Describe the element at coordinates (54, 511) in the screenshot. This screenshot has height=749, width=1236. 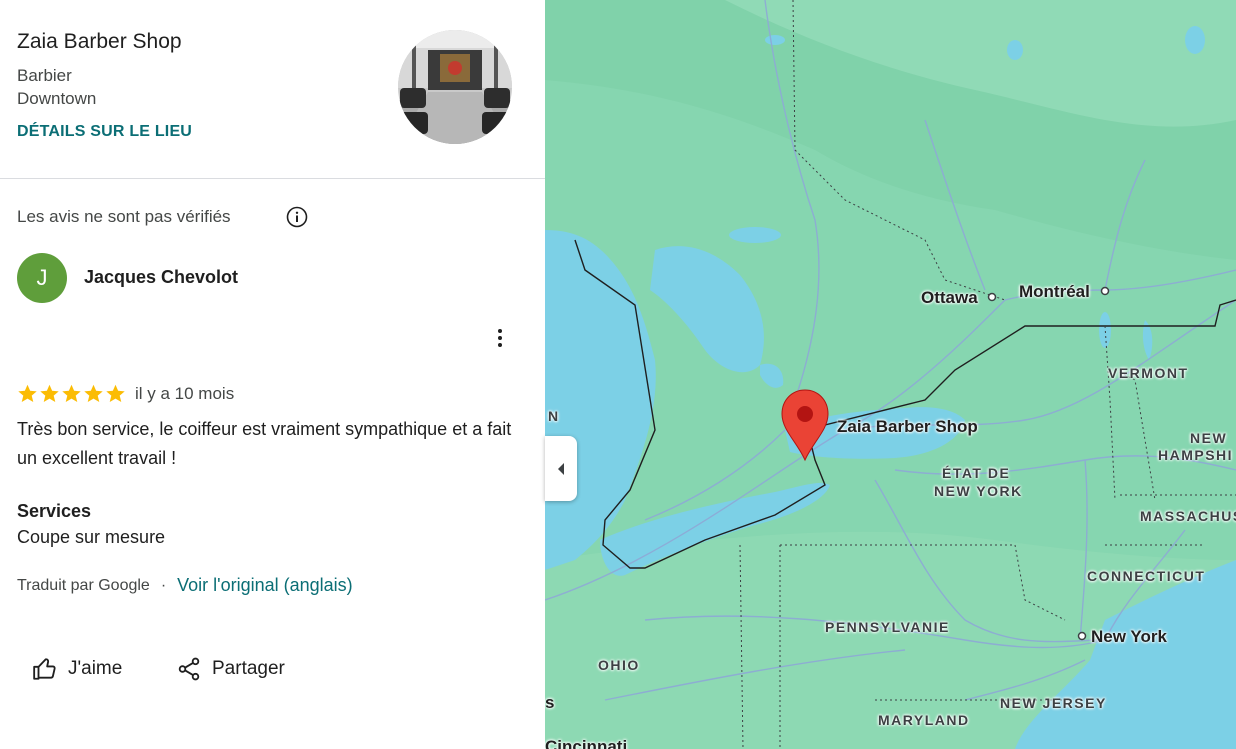
I see `services-heading: Services` at that location.